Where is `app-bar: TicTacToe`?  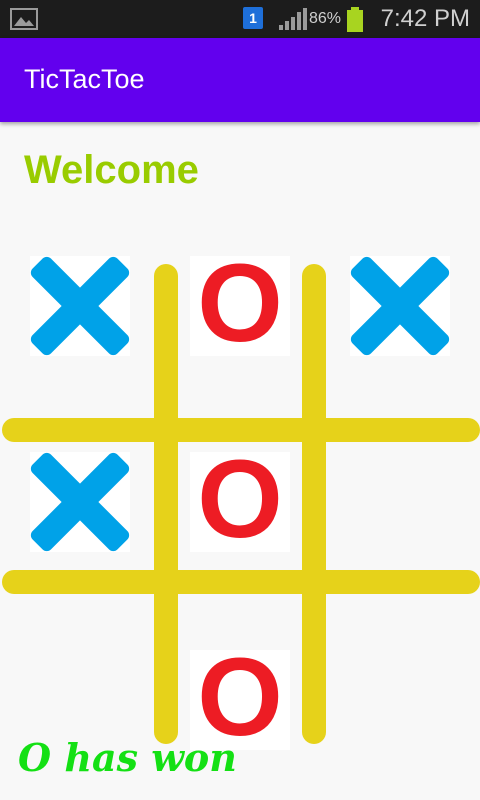 app-bar: TicTacToe is located at coordinates (240, 80).